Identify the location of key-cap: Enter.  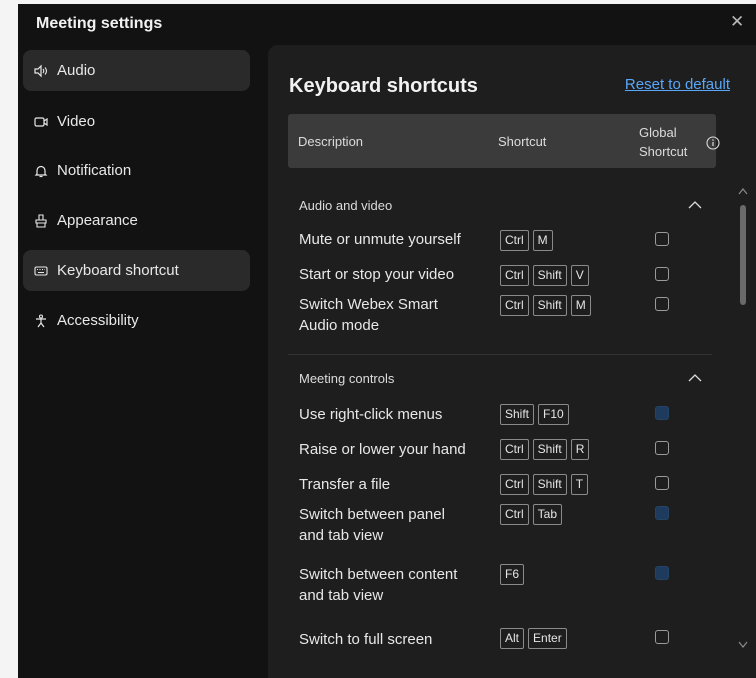
(547, 638).